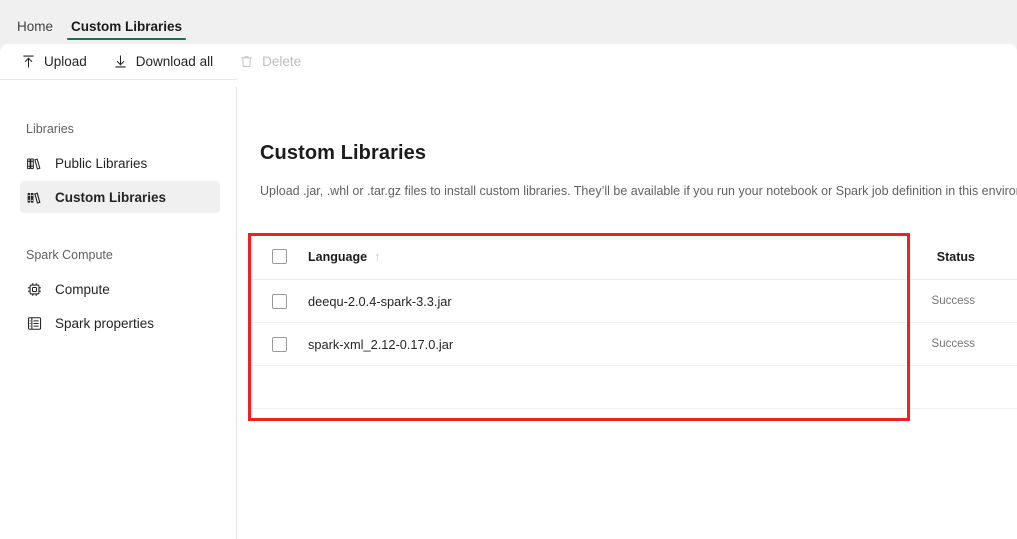 The width and height of the screenshot is (1017, 539). I want to click on sidebar-item-label: Public Libraries, so click(101, 163).